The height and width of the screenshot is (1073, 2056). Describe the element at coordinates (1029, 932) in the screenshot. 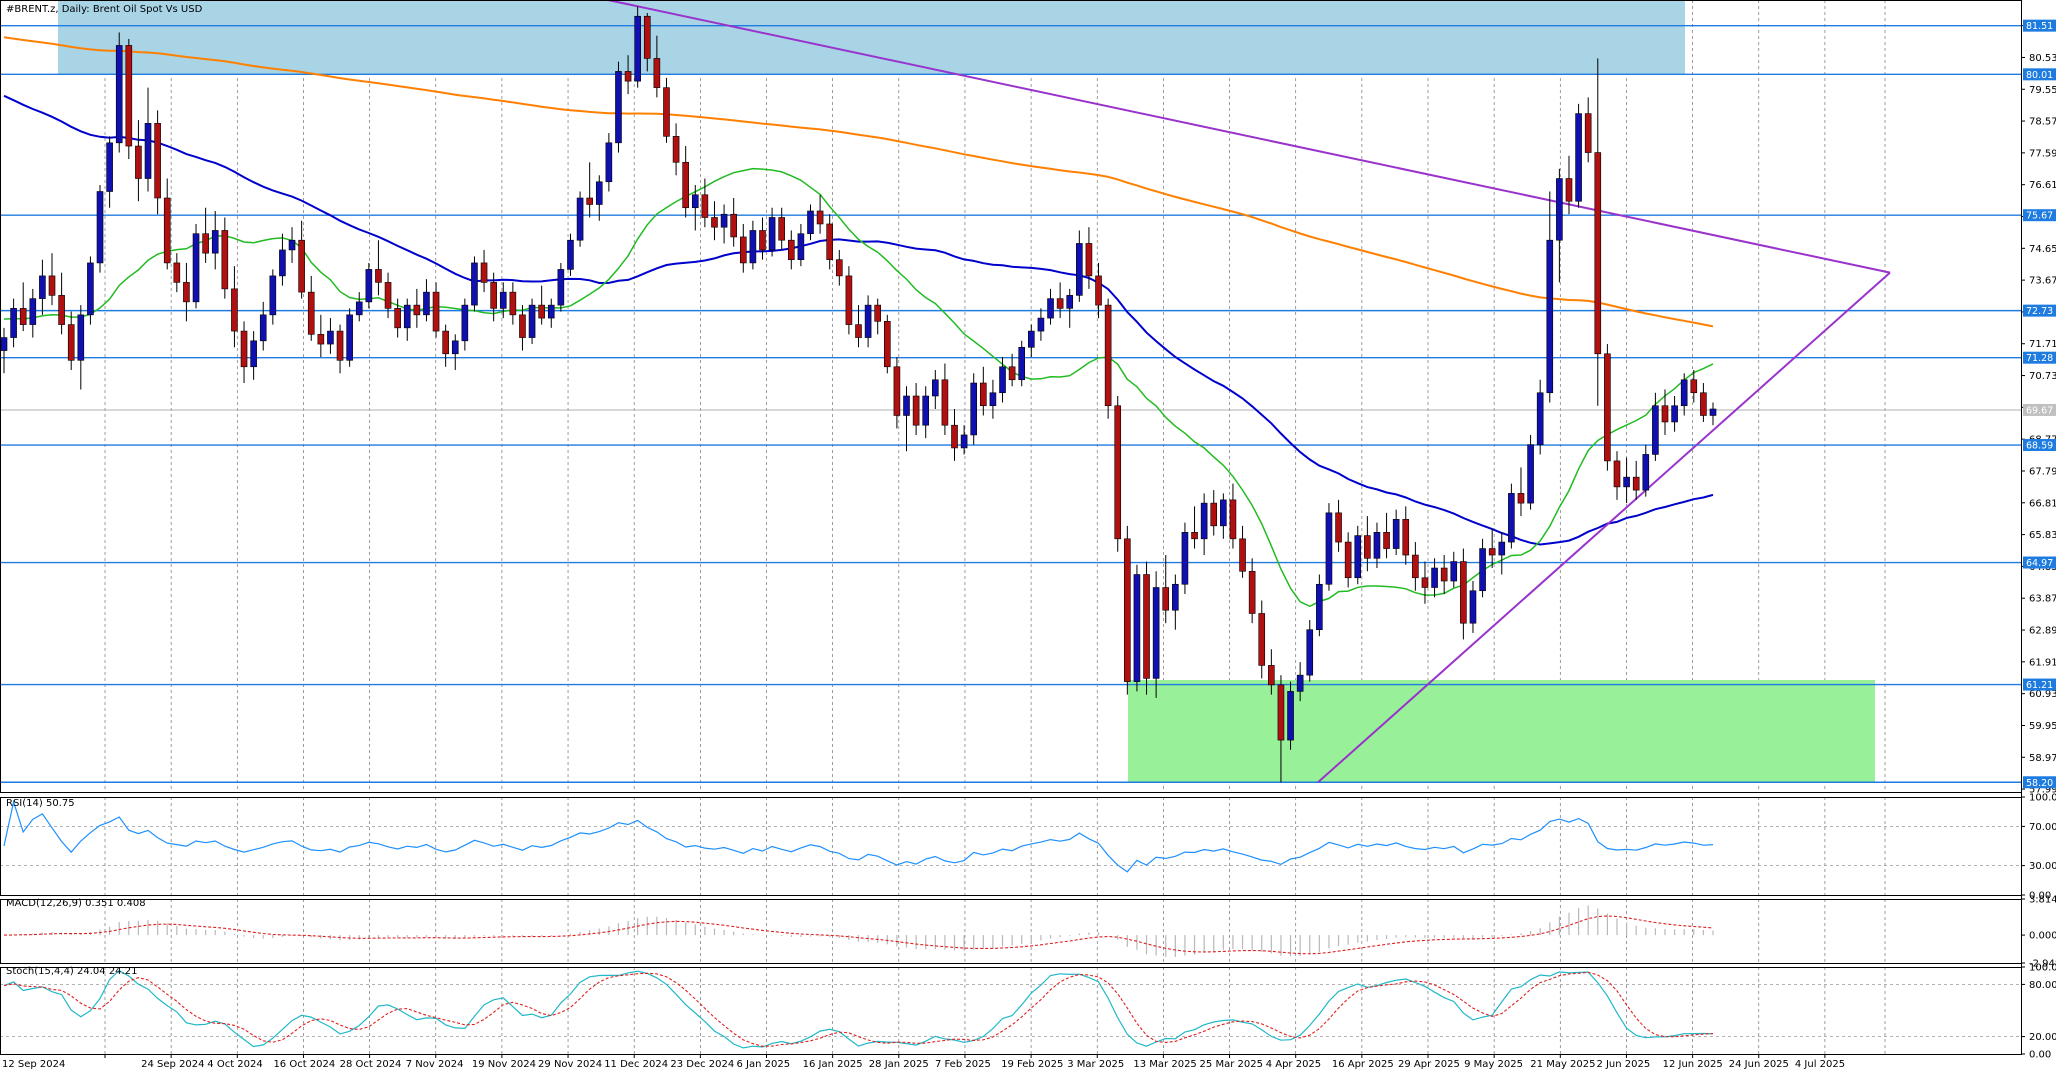

I see `macd-panel: 3.8140.000-2.948` at that location.